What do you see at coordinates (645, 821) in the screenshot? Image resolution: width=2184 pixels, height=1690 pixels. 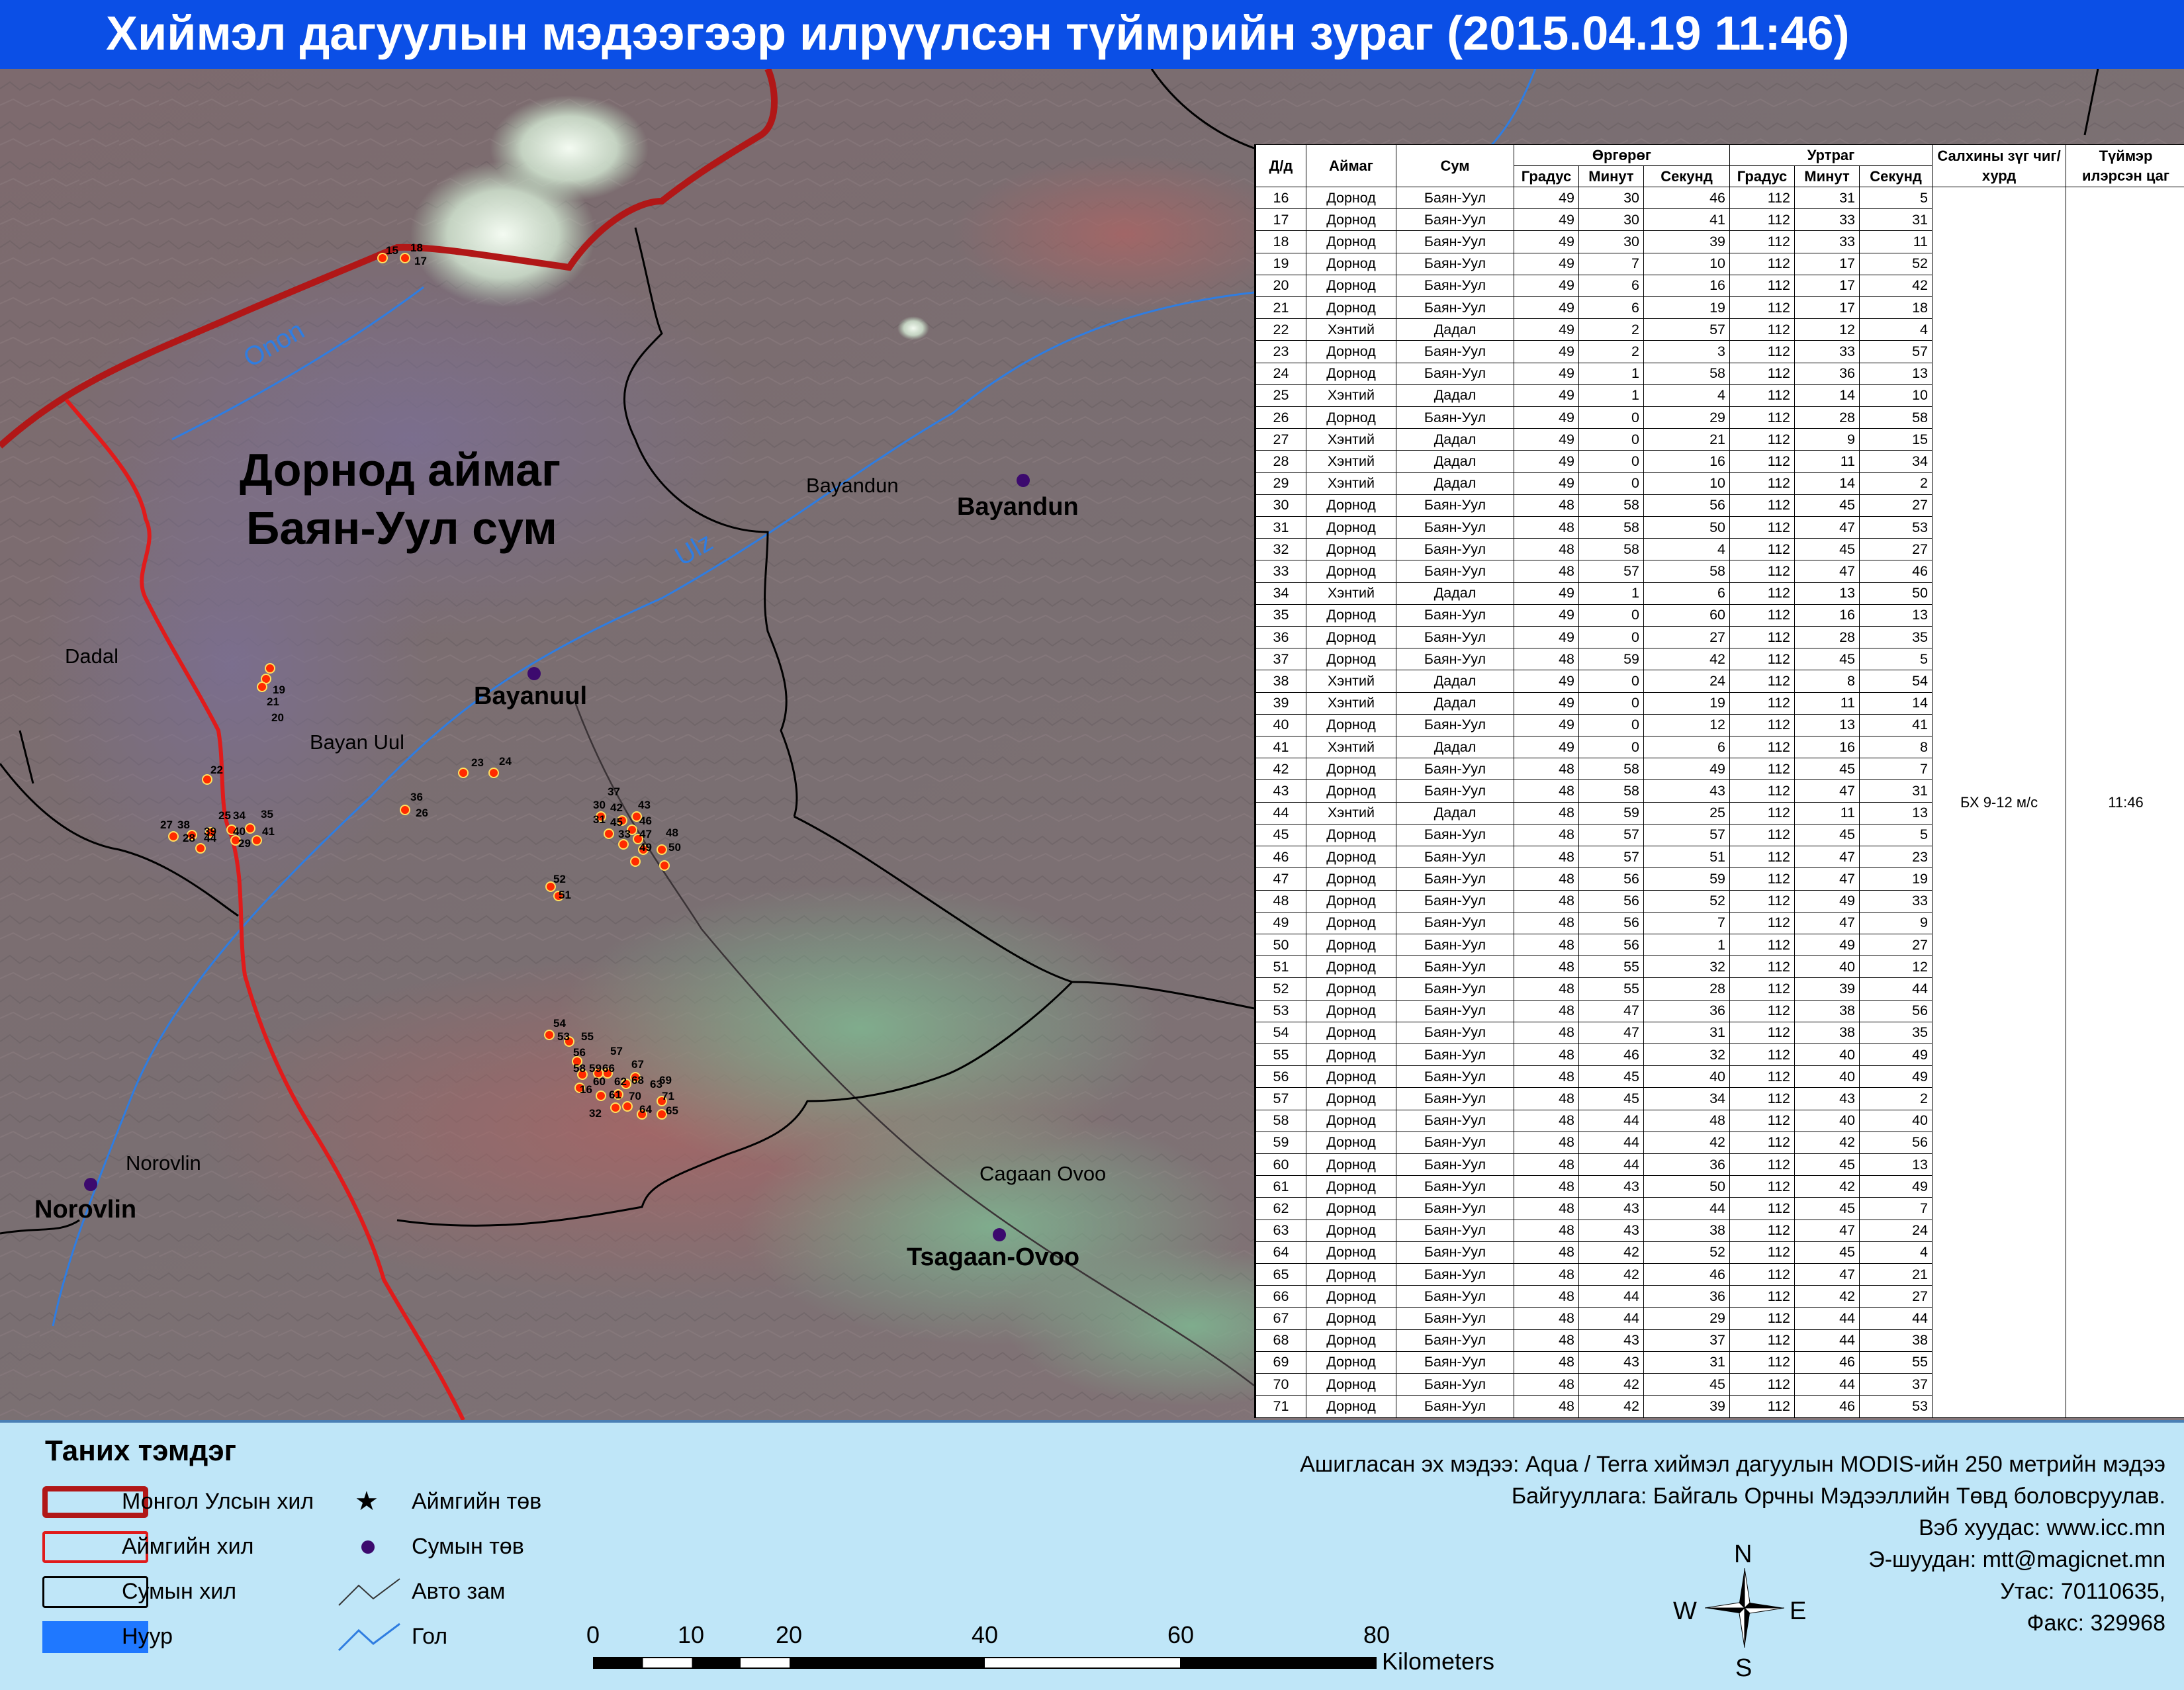 I see `fire-label: 46` at bounding box center [645, 821].